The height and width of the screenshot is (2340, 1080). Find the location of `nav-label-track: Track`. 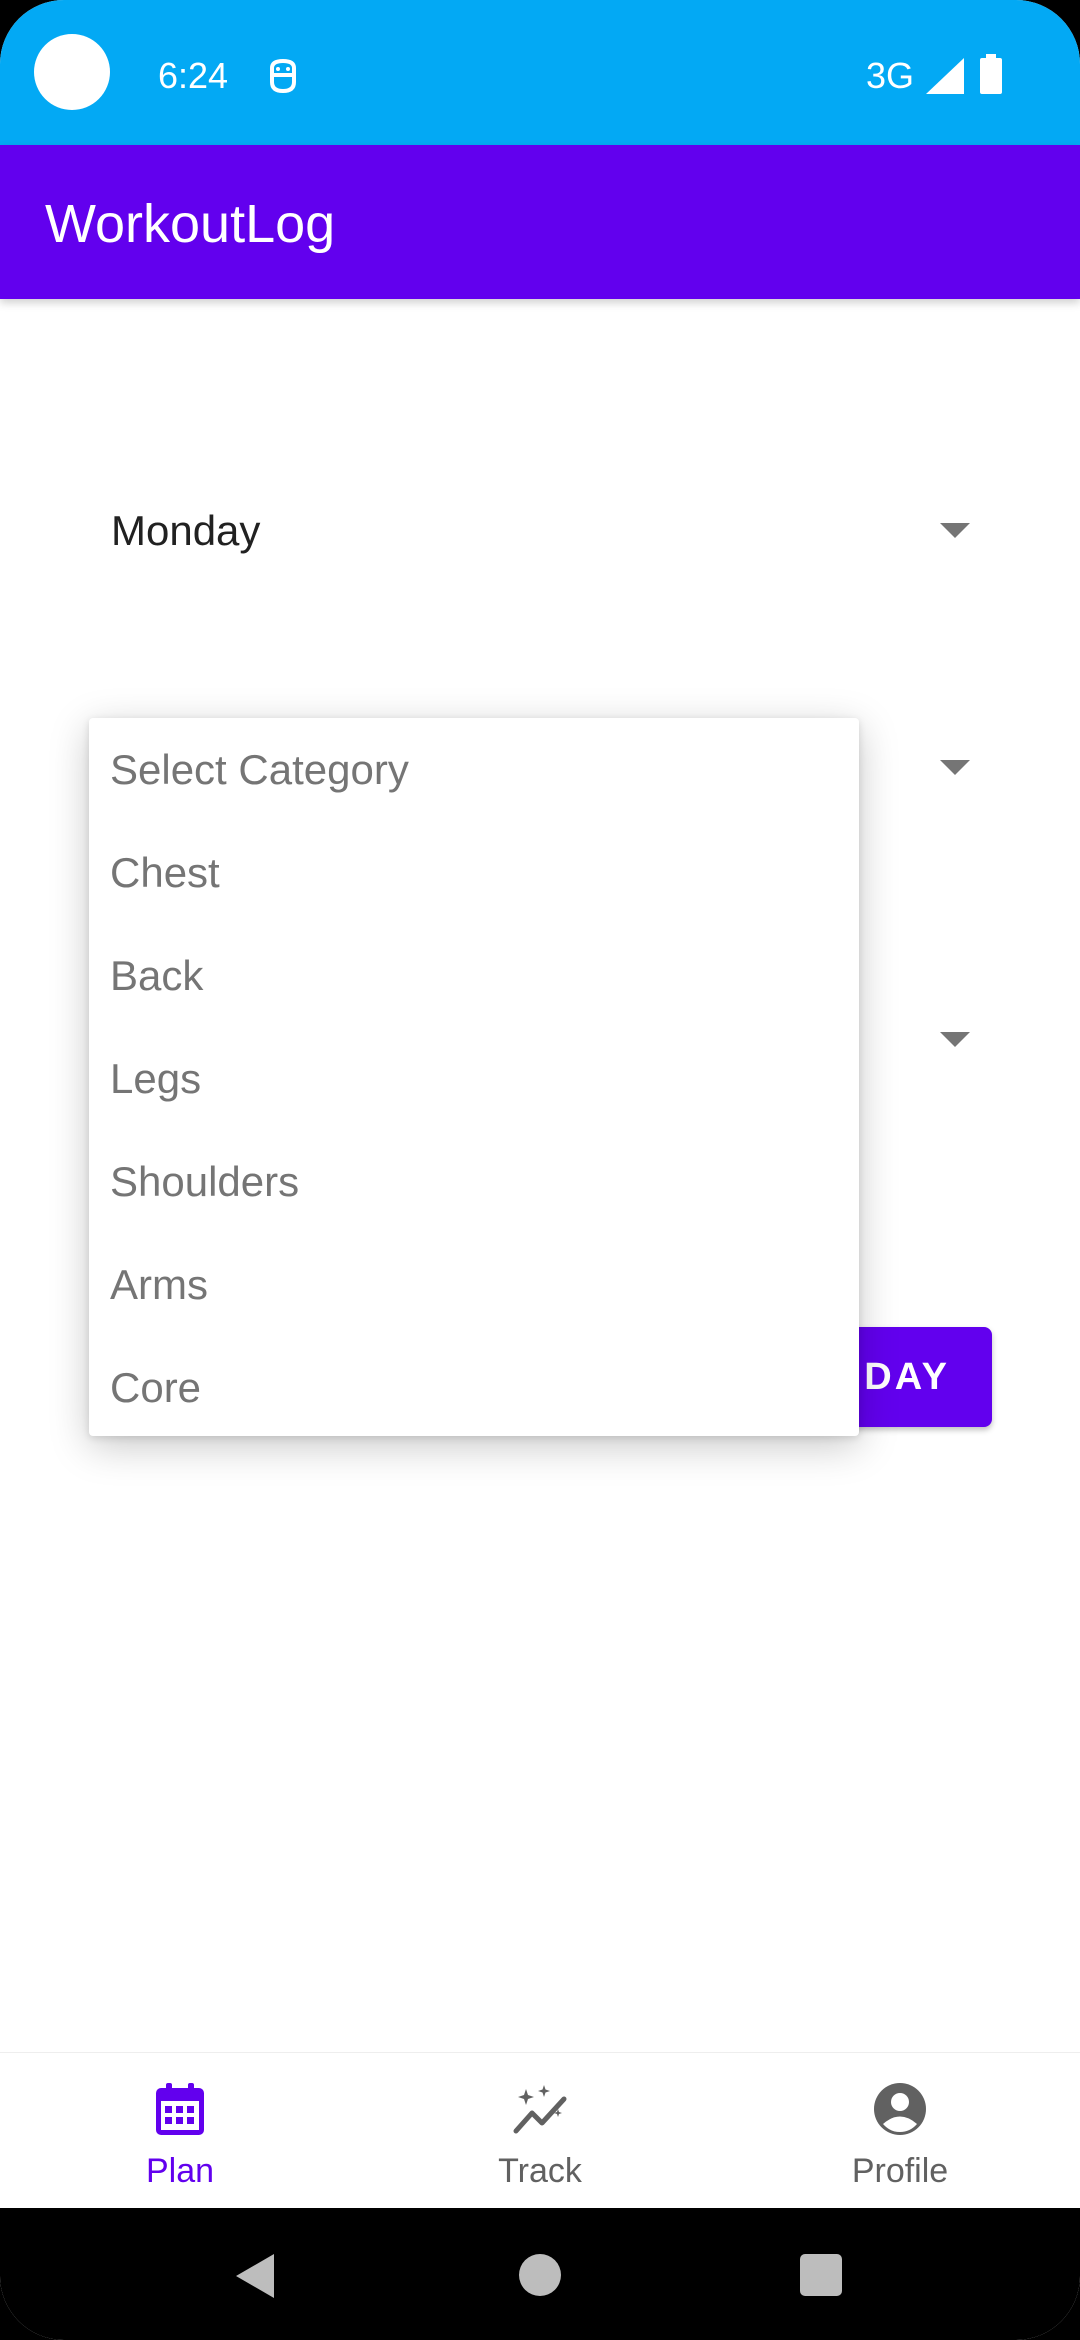

nav-label-track: Track is located at coordinates (540, 2171).